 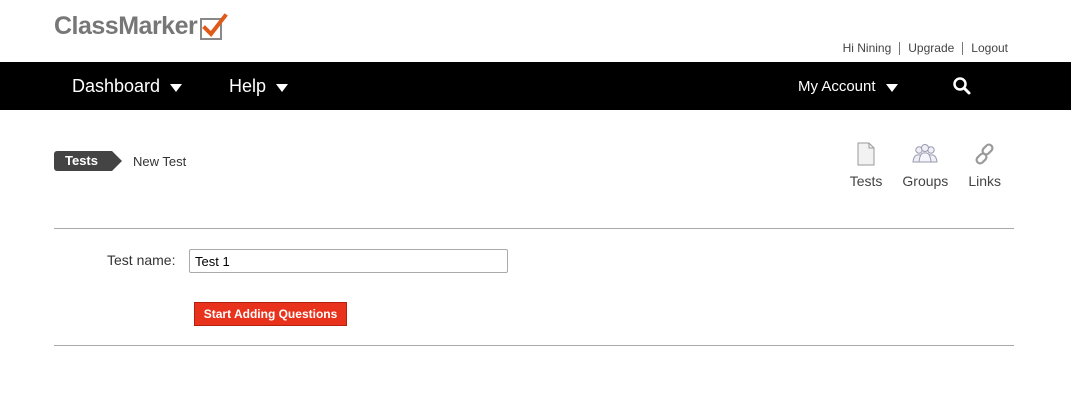 What do you see at coordinates (984, 181) in the screenshot?
I see `quick-link-links-label: Links` at bounding box center [984, 181].